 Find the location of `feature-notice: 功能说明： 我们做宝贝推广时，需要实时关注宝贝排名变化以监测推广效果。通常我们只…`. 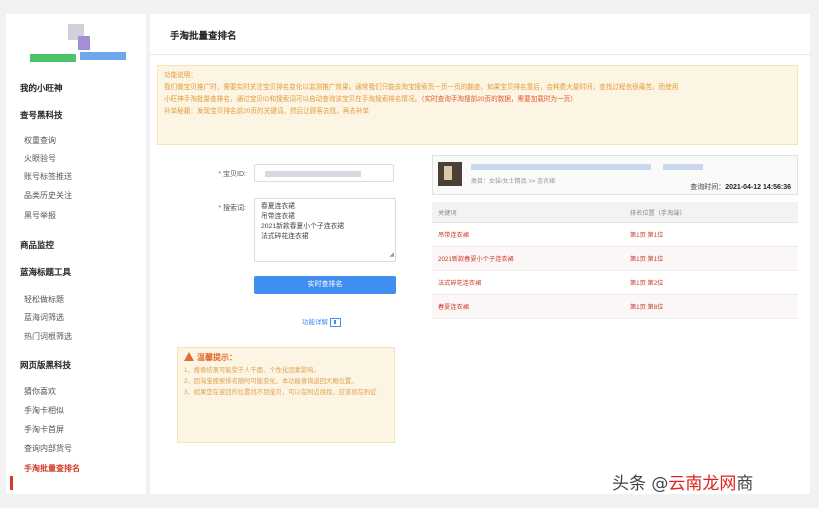

feature-notice: 功能说明： 我们做宝贝推广时，需要实时关注宝贝排名变化以监测推广效果。通常我们只… is located at coordinates (477, 105).